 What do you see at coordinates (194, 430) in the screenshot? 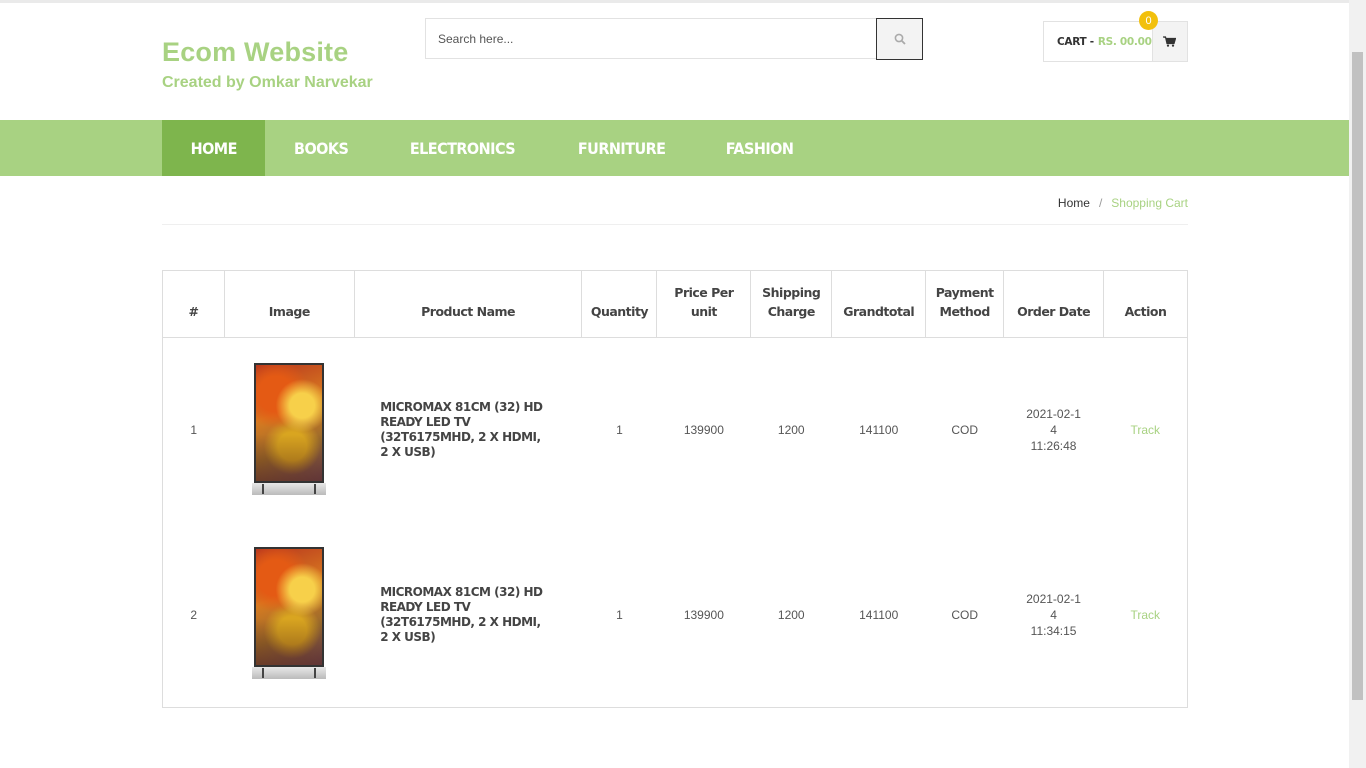
I see `row-index: 1` at bounding box center [194, 430].